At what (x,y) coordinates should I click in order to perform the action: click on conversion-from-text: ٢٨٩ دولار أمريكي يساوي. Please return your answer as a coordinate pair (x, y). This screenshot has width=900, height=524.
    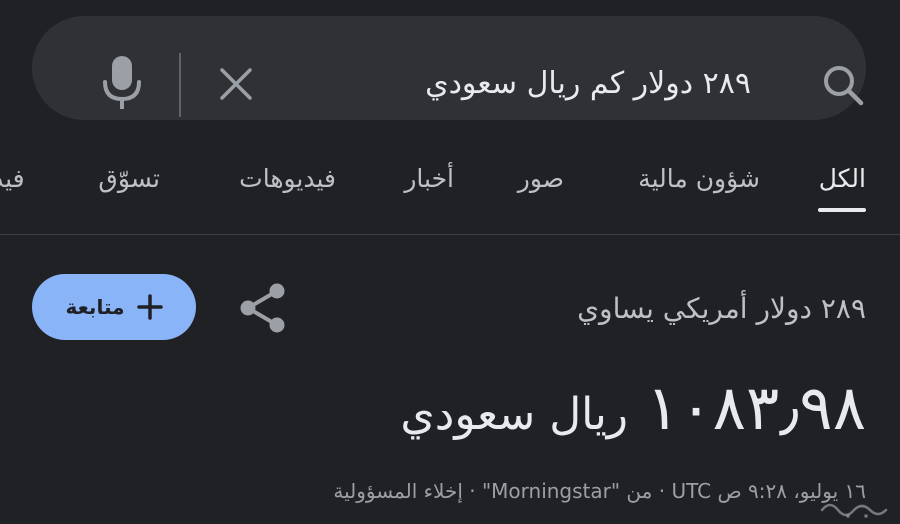
    Looking at the image, I should click on (721, 308).